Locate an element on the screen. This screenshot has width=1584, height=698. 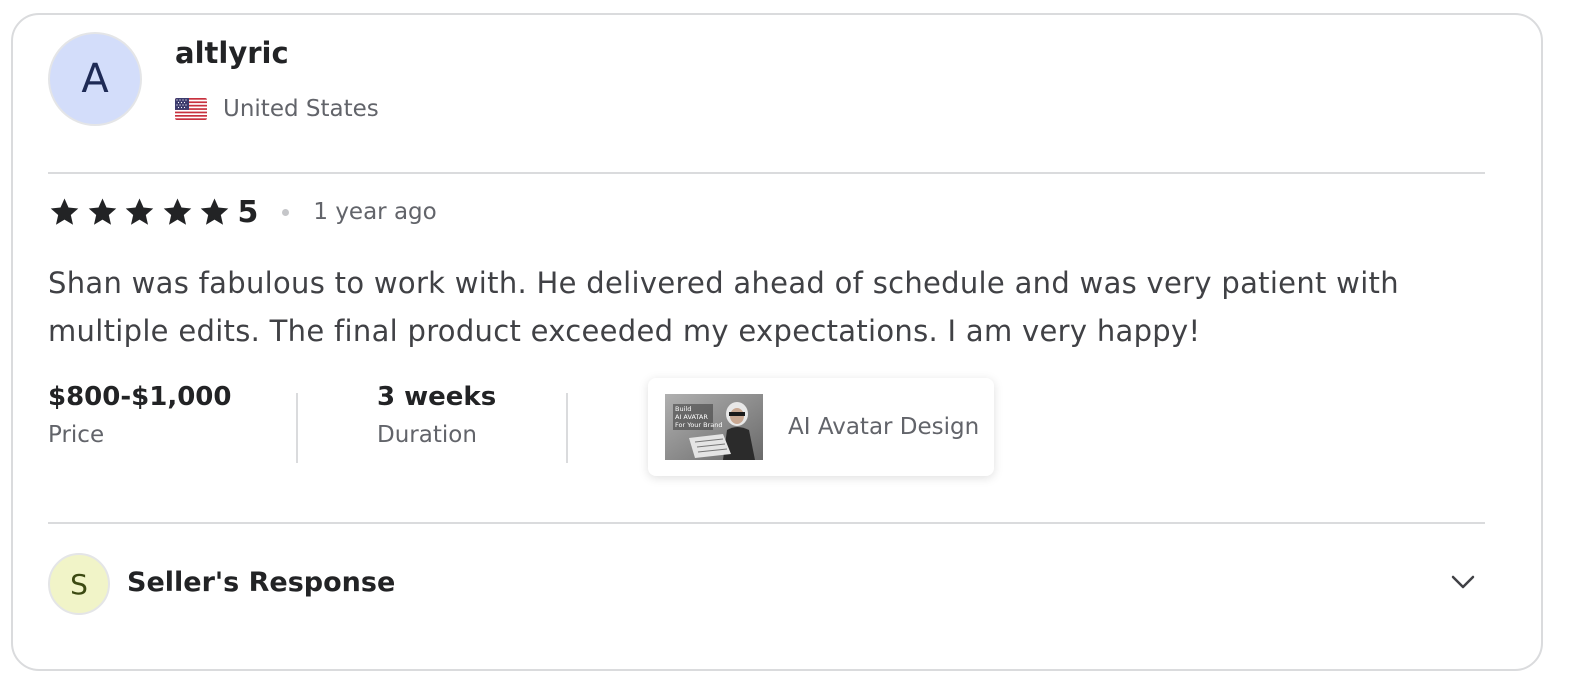
reviewer-header: A altlyric United States is located at coordinates (768, 80).